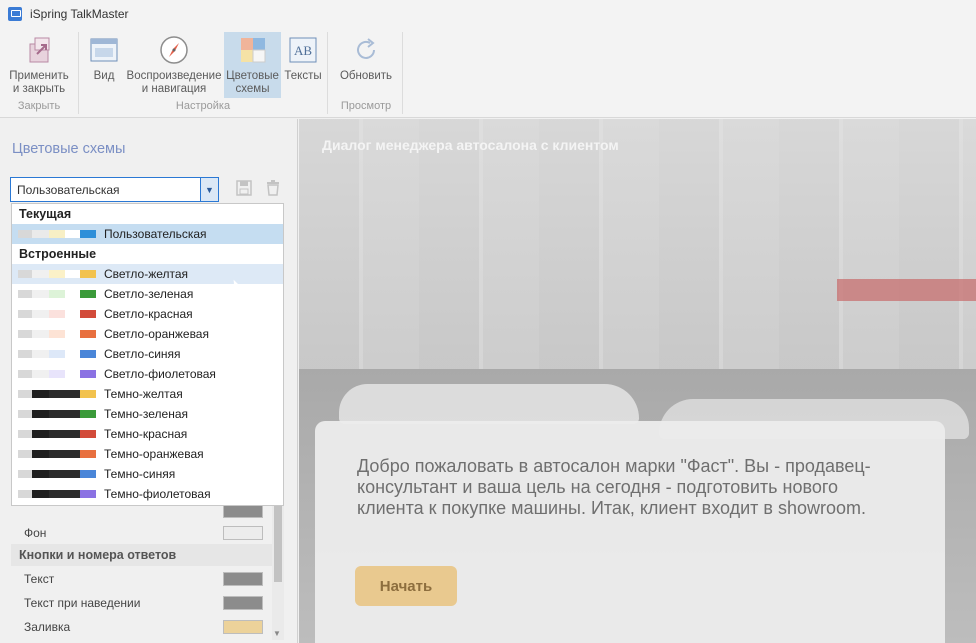 This screenshot has width=976, height=643. I want to click on panel-title: Цветовые схемы, so click(69, 149).